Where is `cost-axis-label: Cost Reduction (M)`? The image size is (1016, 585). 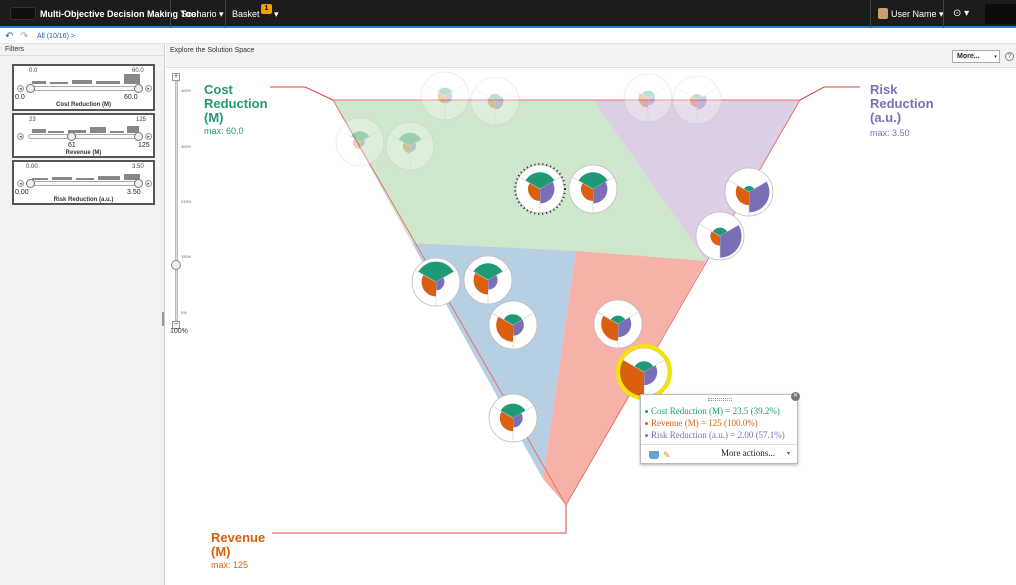 cost-axis-label: Cost Reduction (M) is located at coordinates (236, 103).